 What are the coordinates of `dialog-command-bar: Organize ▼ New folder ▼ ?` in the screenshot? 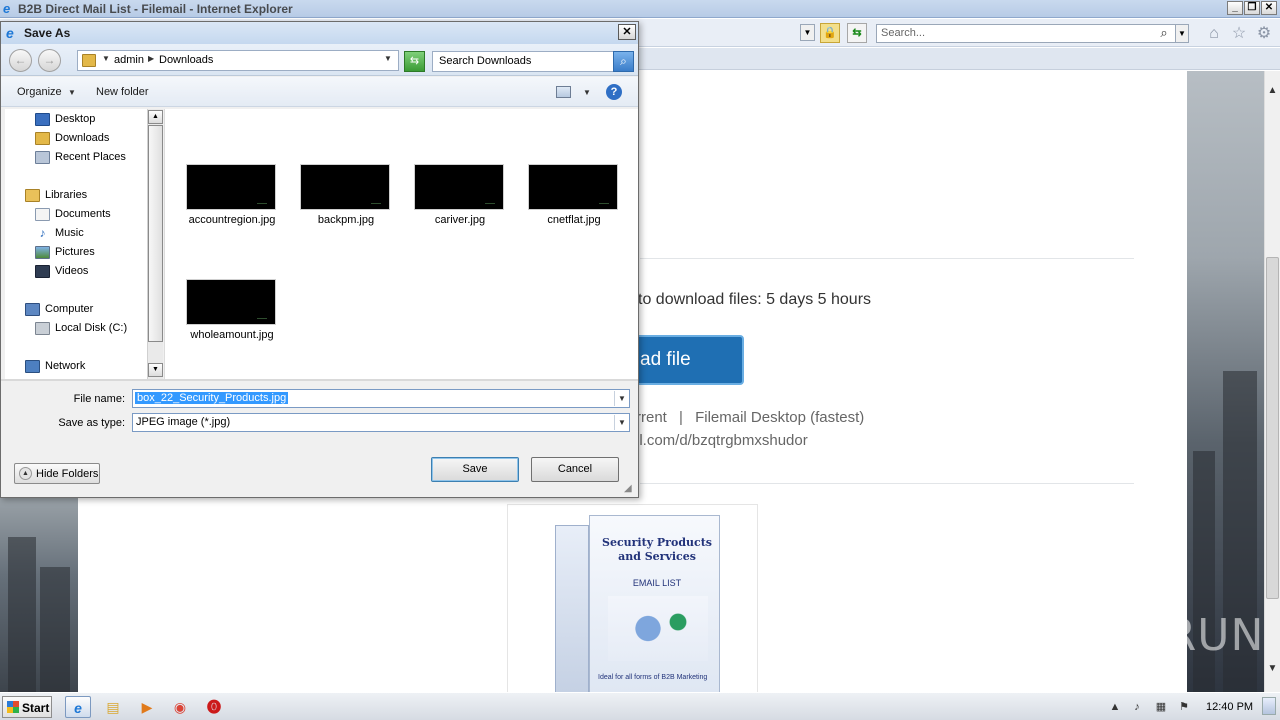 It's located at (319, 92).